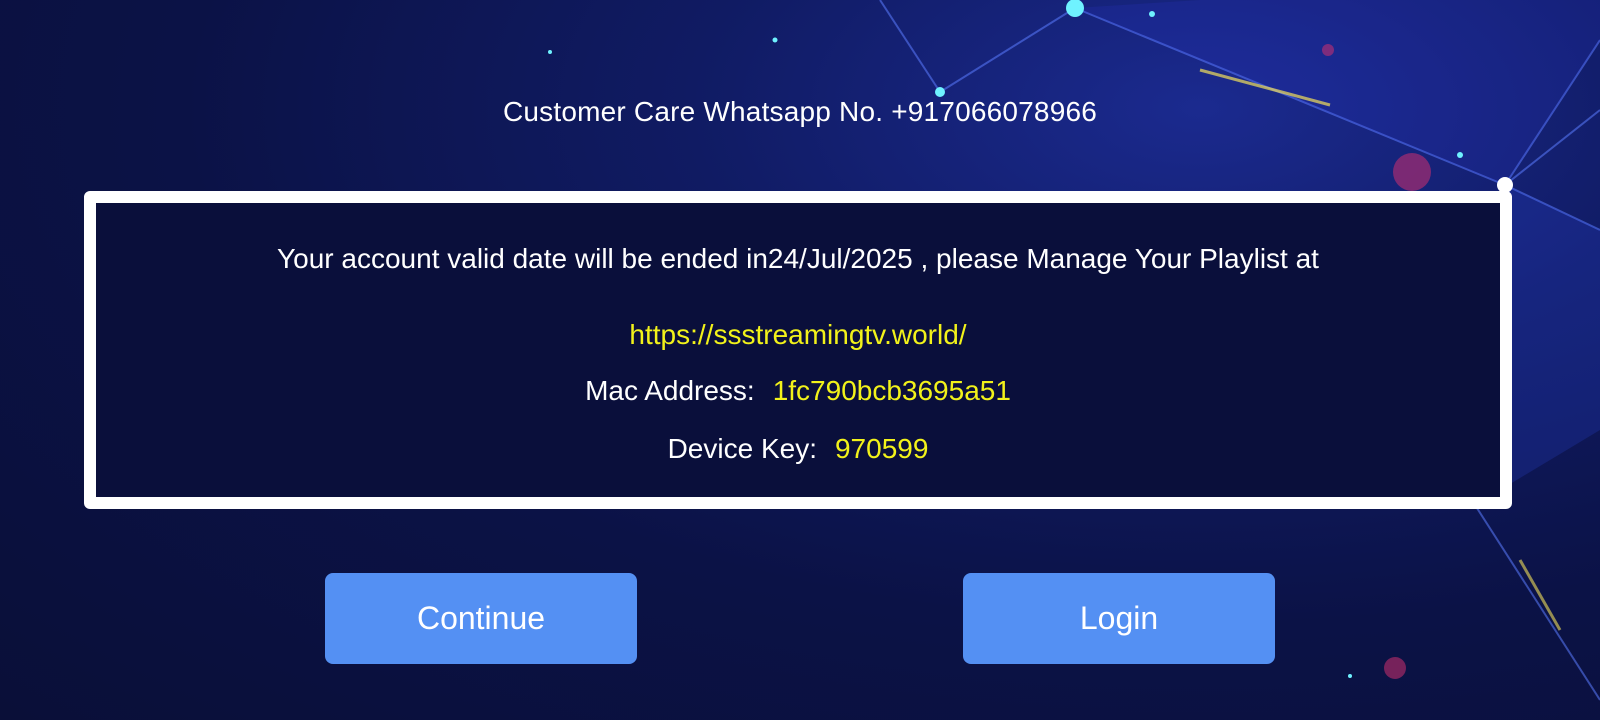 This screenshot has width=1600, height=720. I want to click on login-button: Login, so click(1119, 618).